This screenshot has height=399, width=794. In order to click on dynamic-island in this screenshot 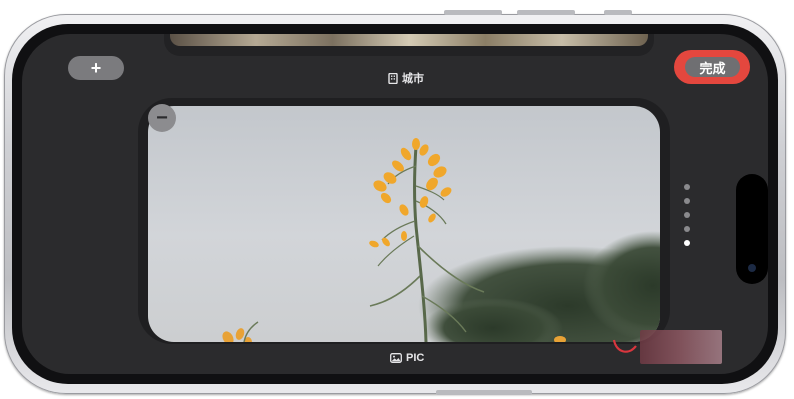, I will do `click(752, 229)`.